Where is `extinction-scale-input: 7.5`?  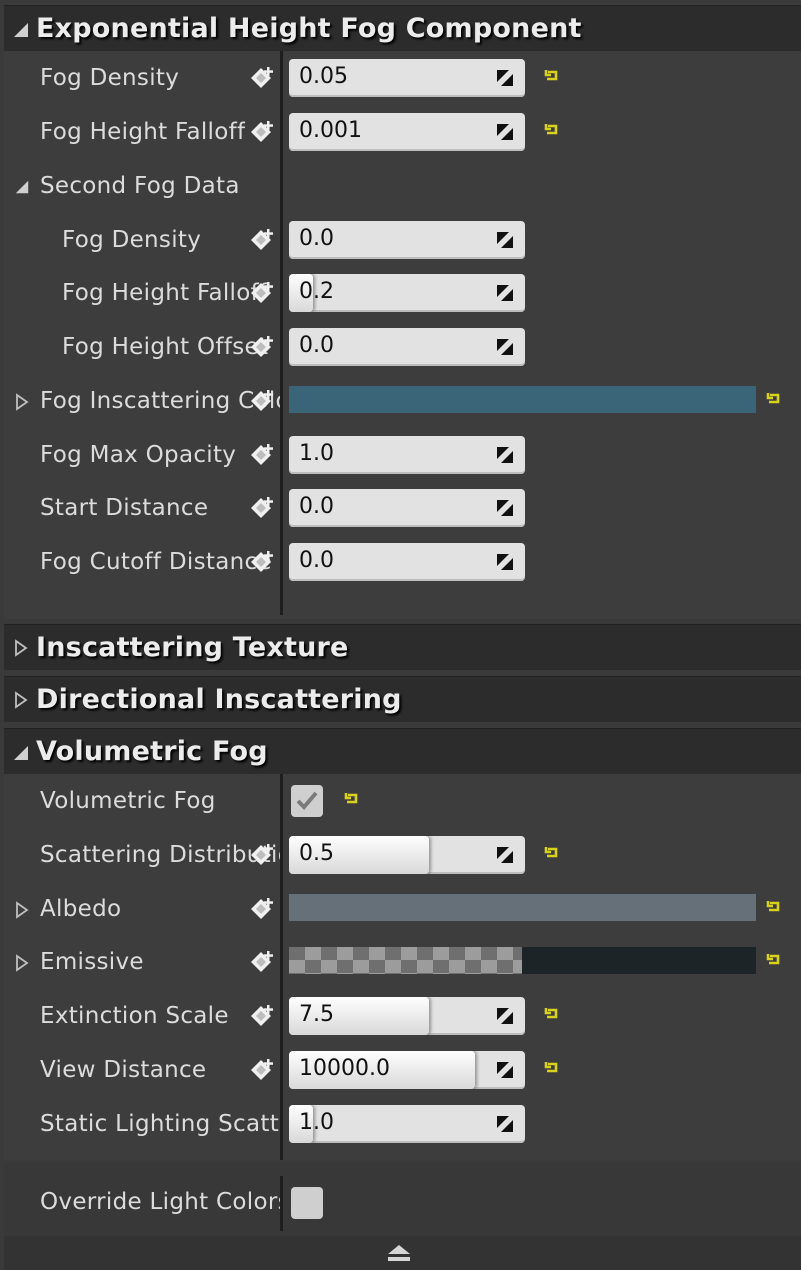 extinction-scale-input: 7.5 is located at coordinates (407, 1016).